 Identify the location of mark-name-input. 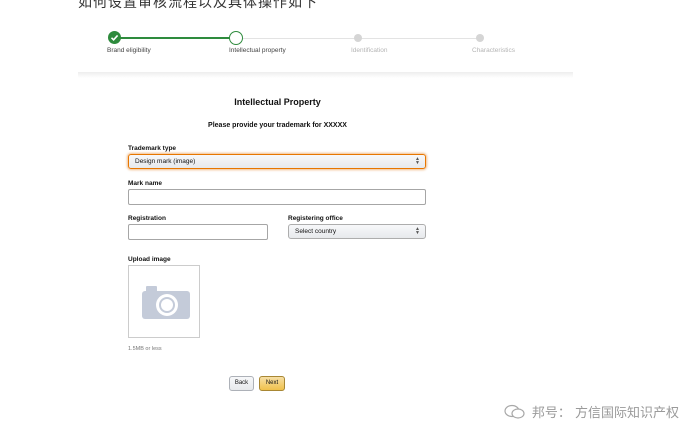
(277, 197).